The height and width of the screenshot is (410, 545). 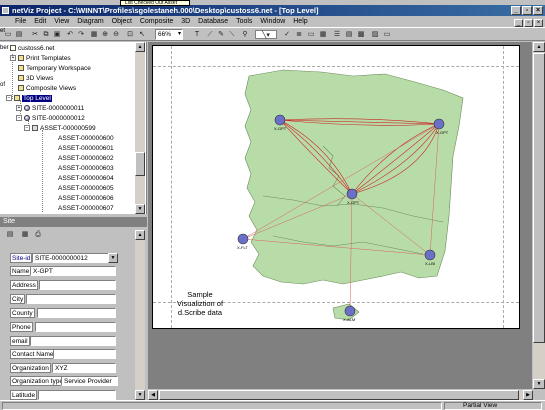 What do you see at coordinates (527, 10) in the screenshot?
I see `maximize-button: ▫` at bounding box center [527, 10].